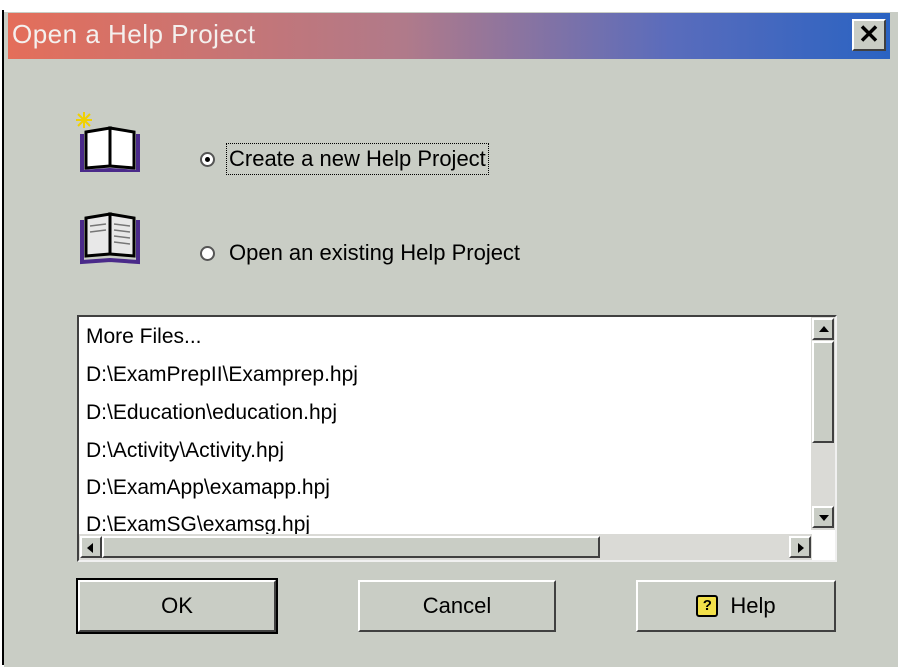  I want to click on open-existing-label: Open an existing Help Project, so click(374, 253).